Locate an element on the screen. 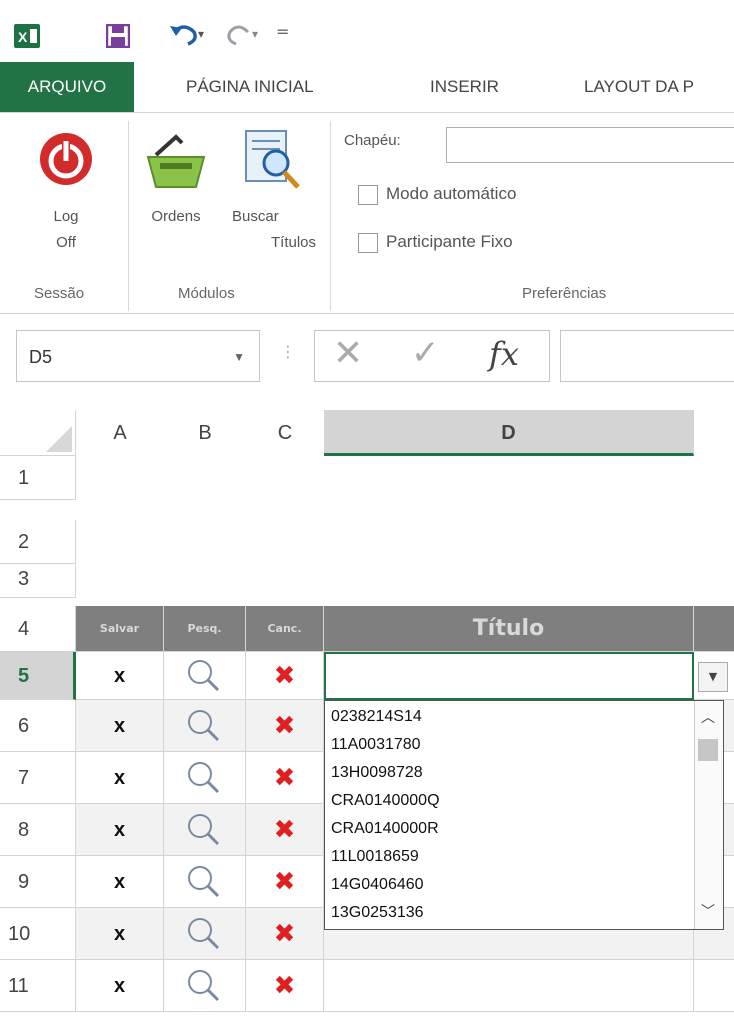  chevron-down-icon: ▼ is located at coordinates (239, 357).